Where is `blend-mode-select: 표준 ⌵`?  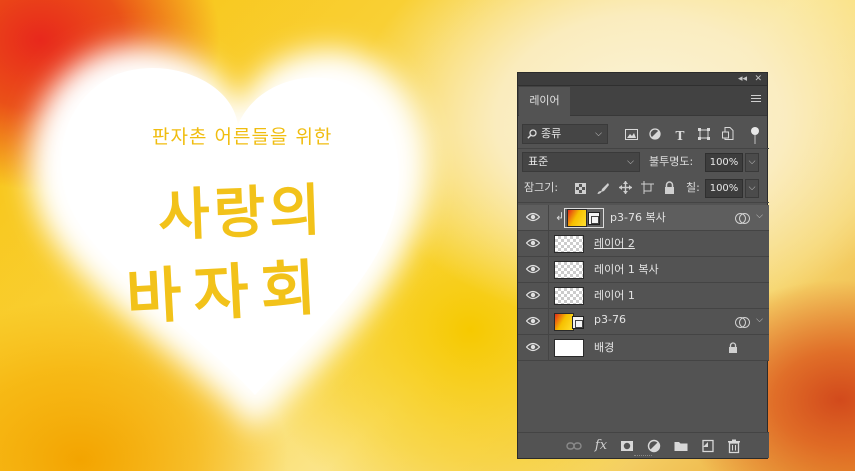 blend-mode-select: 표준 ⌵ is located at coordinates (581, 162).